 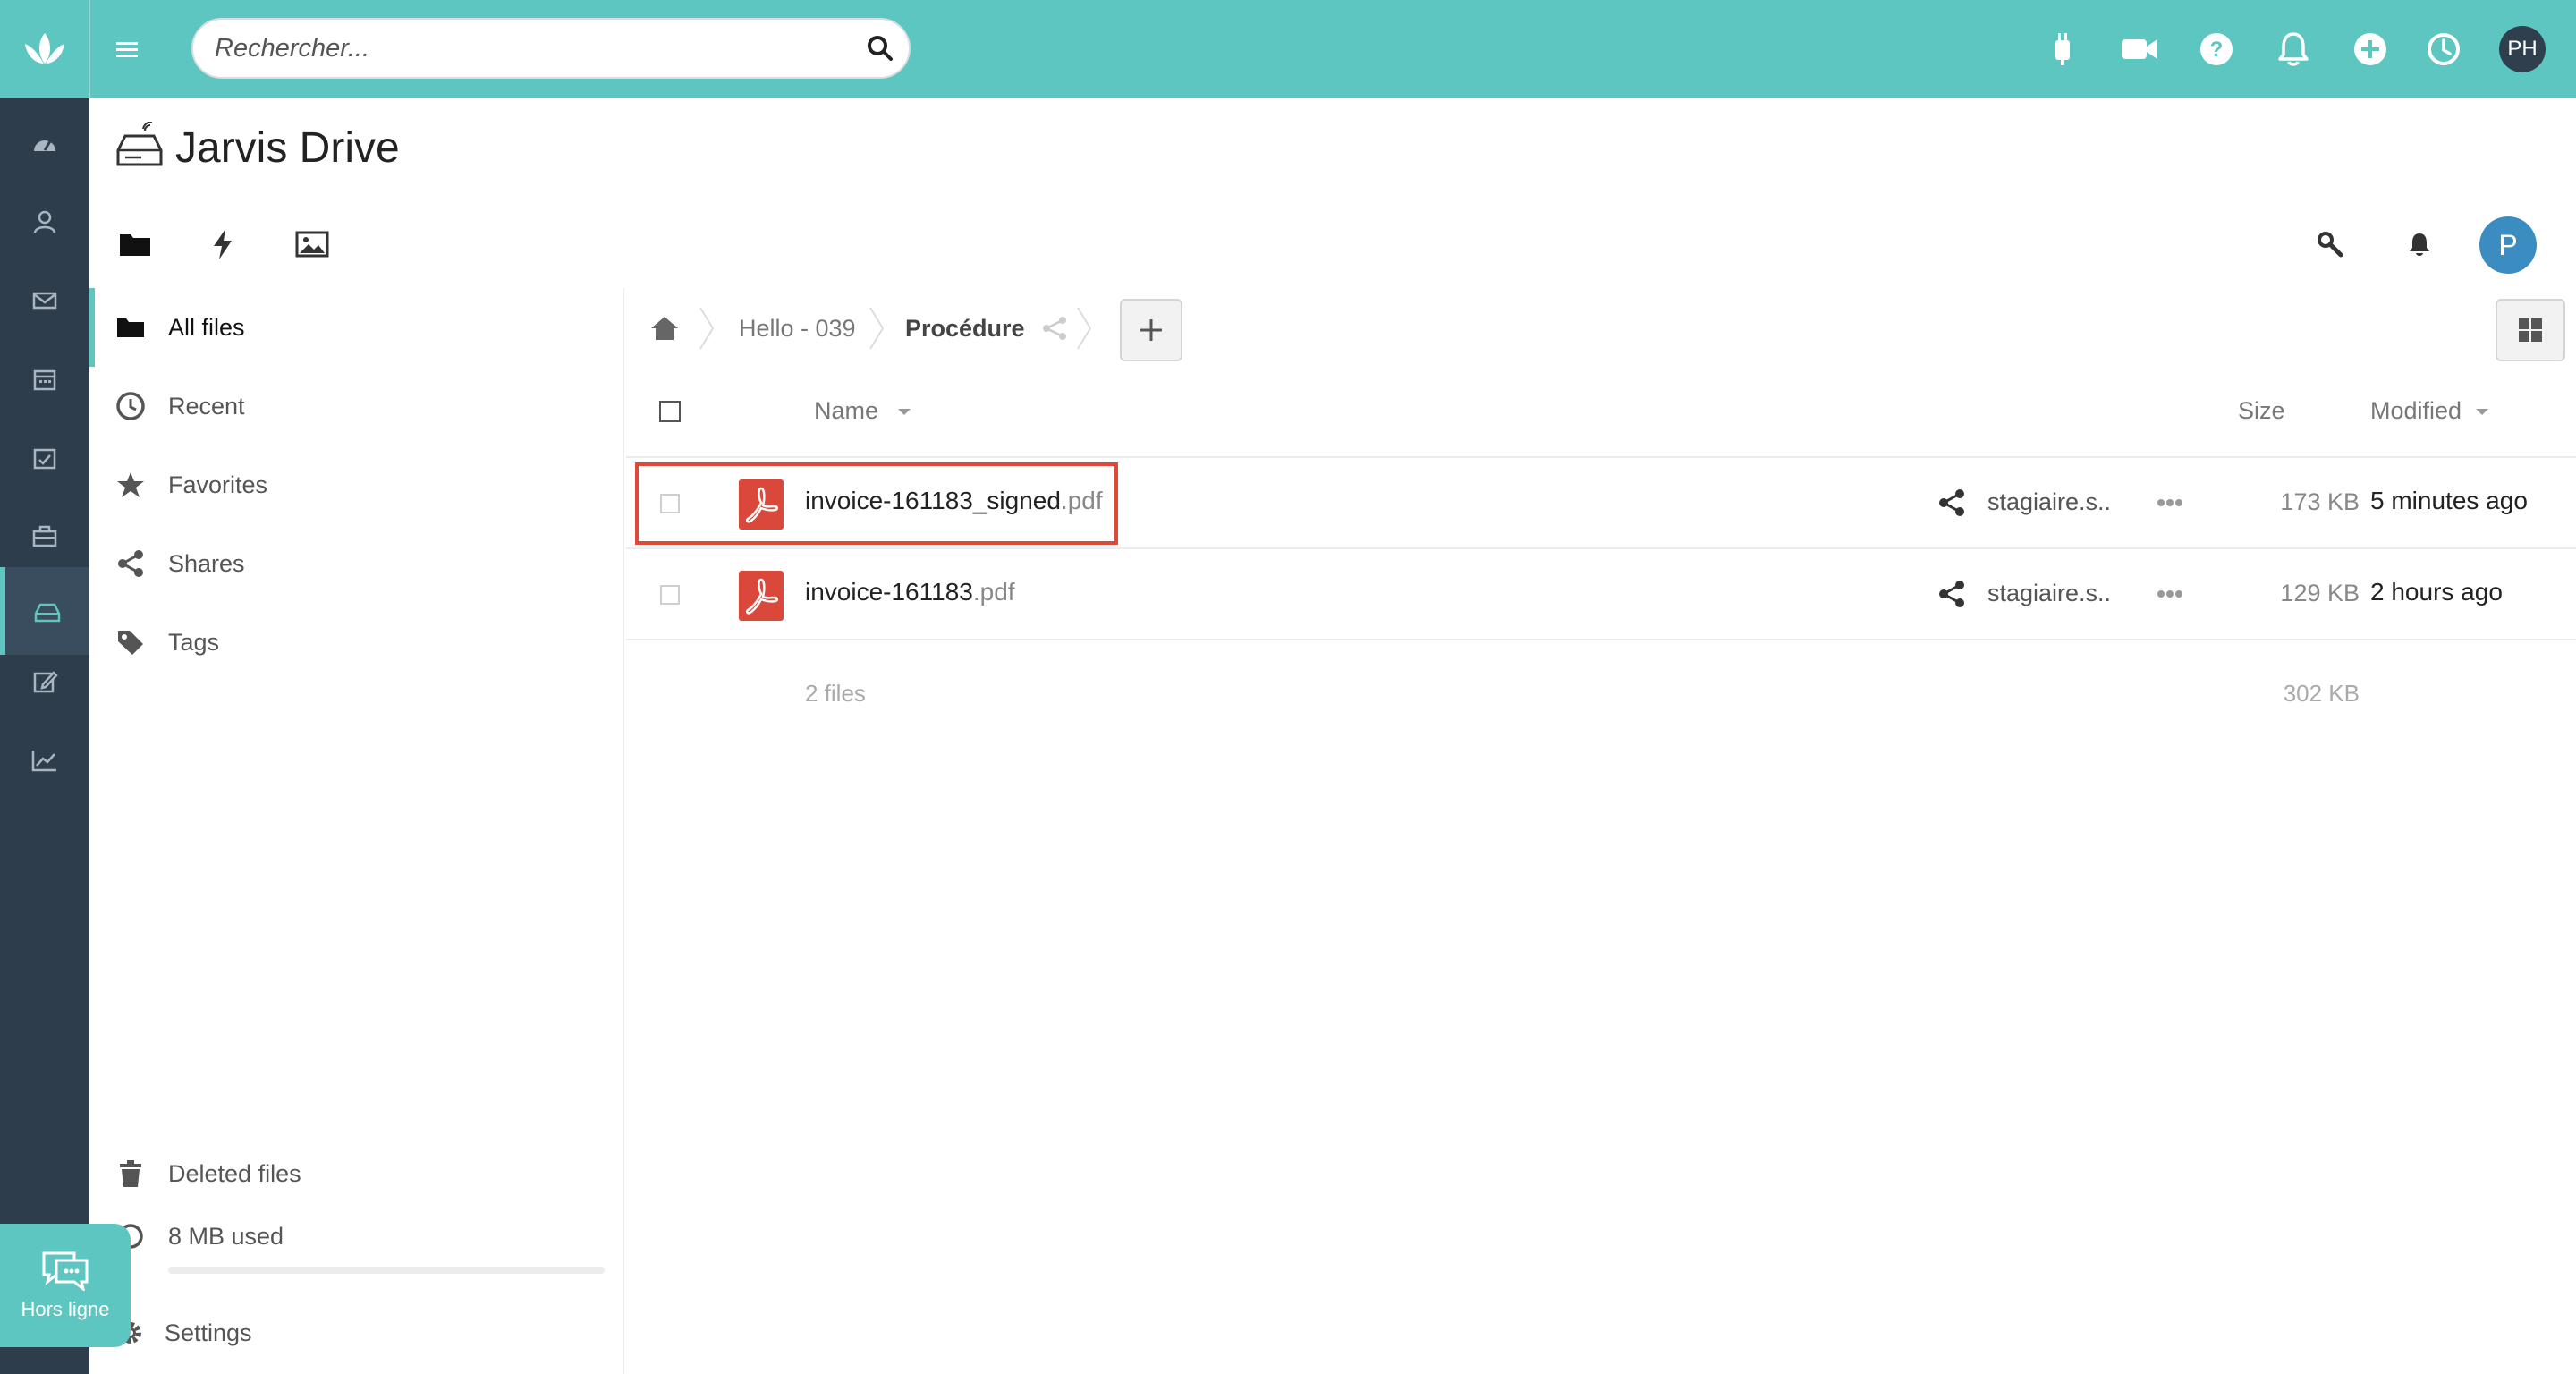 I want to click on rail-contacts, so click(x=44, y=221).